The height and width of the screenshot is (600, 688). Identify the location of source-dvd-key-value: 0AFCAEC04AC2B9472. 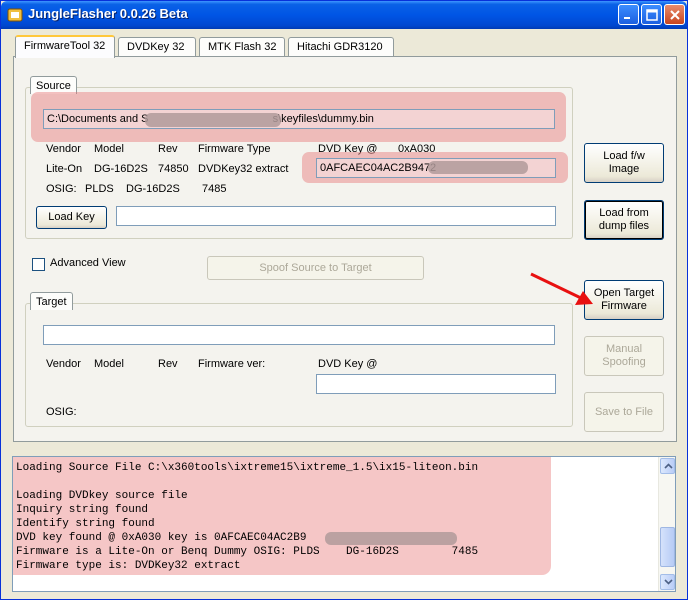
(378, 168).